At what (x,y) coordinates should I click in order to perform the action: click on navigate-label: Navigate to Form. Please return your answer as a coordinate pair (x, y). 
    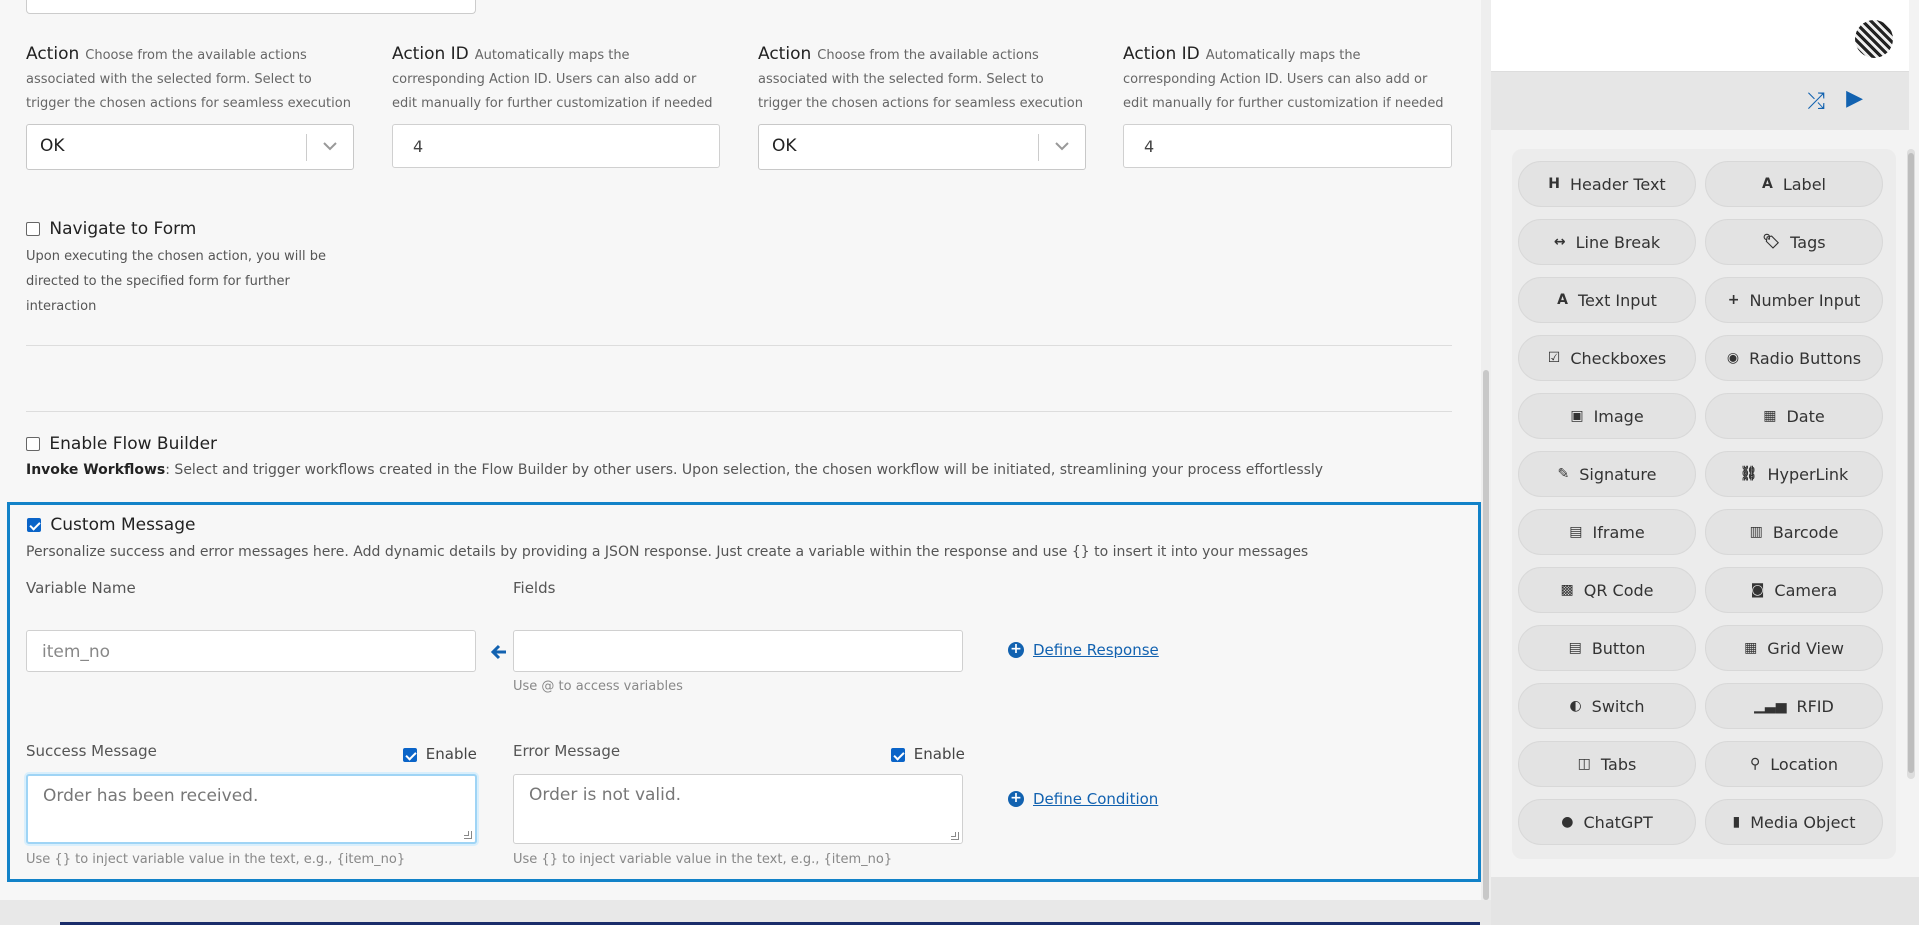
    Looking at the image, I should click on (123, 229).